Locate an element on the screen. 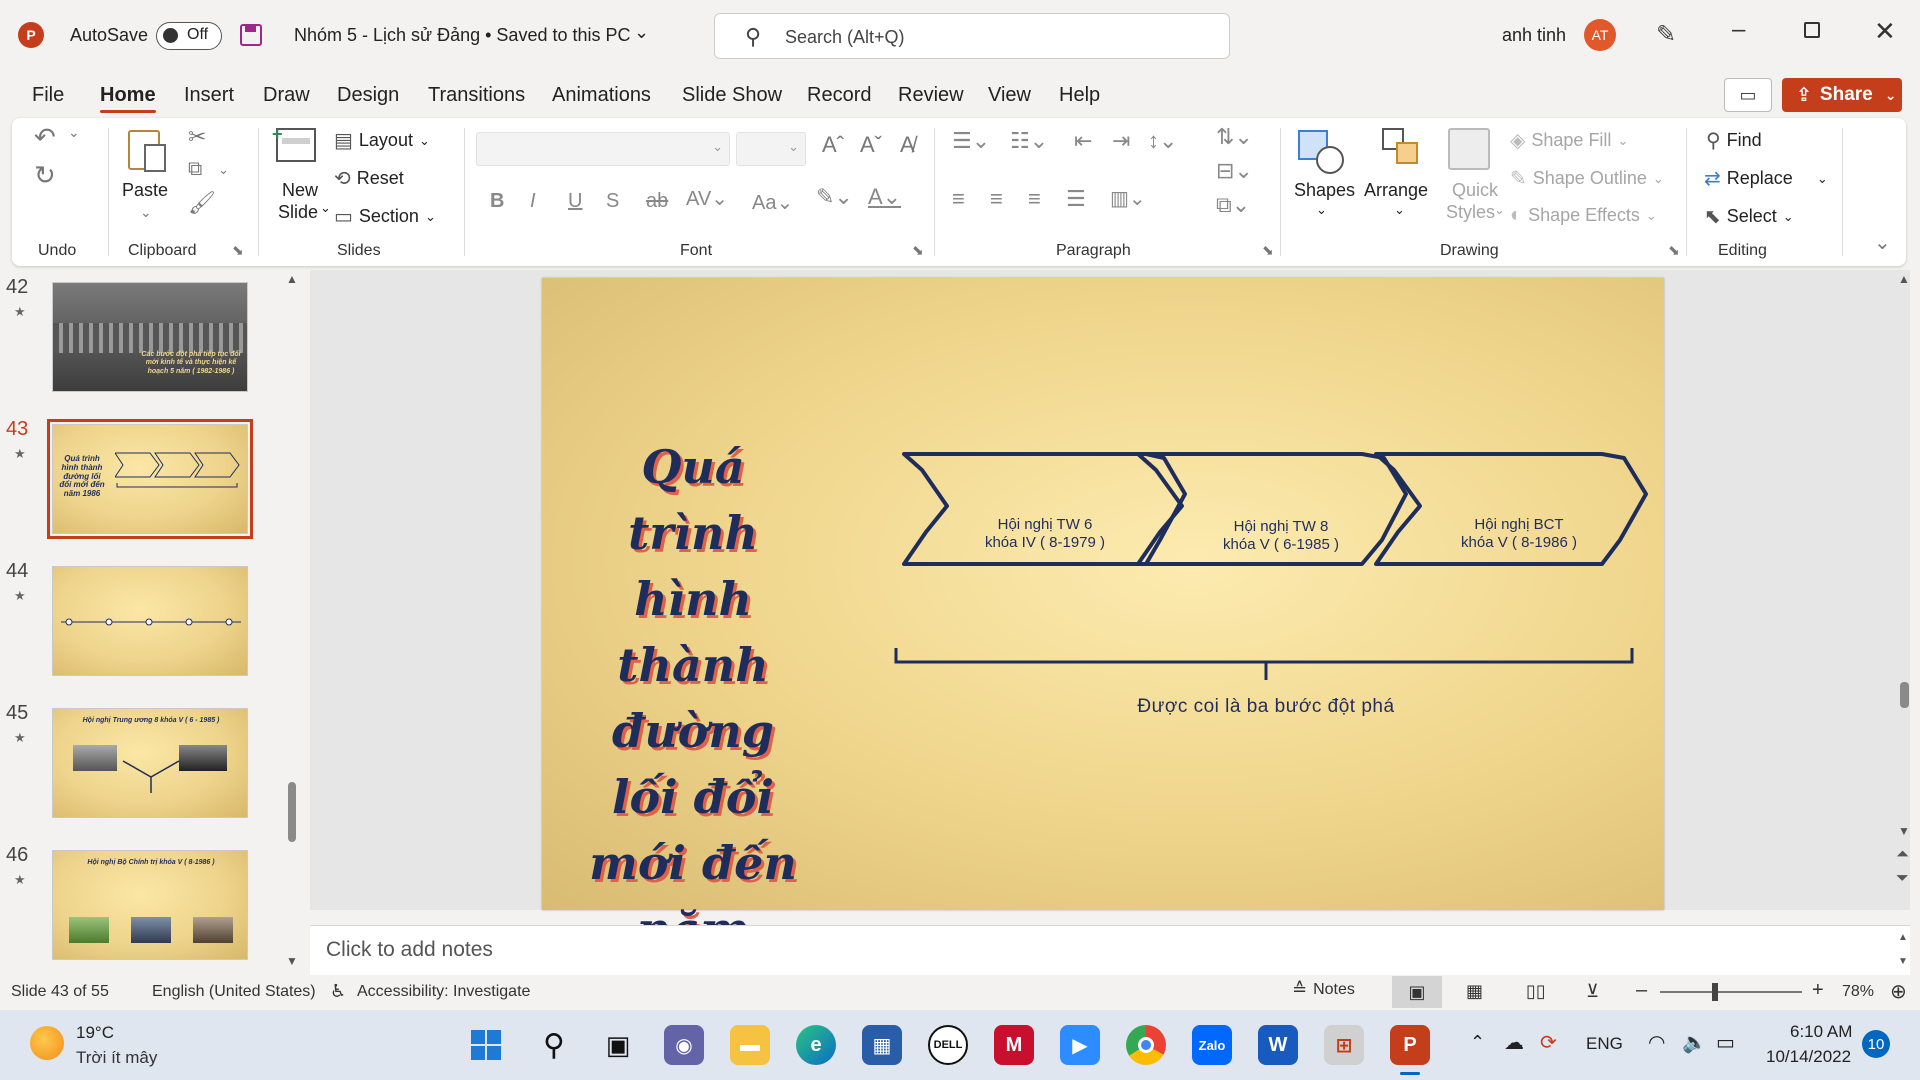 This screenshot has height=1080, width=1920. align-left-icon: ≡ is located at coordinates (958, 199).